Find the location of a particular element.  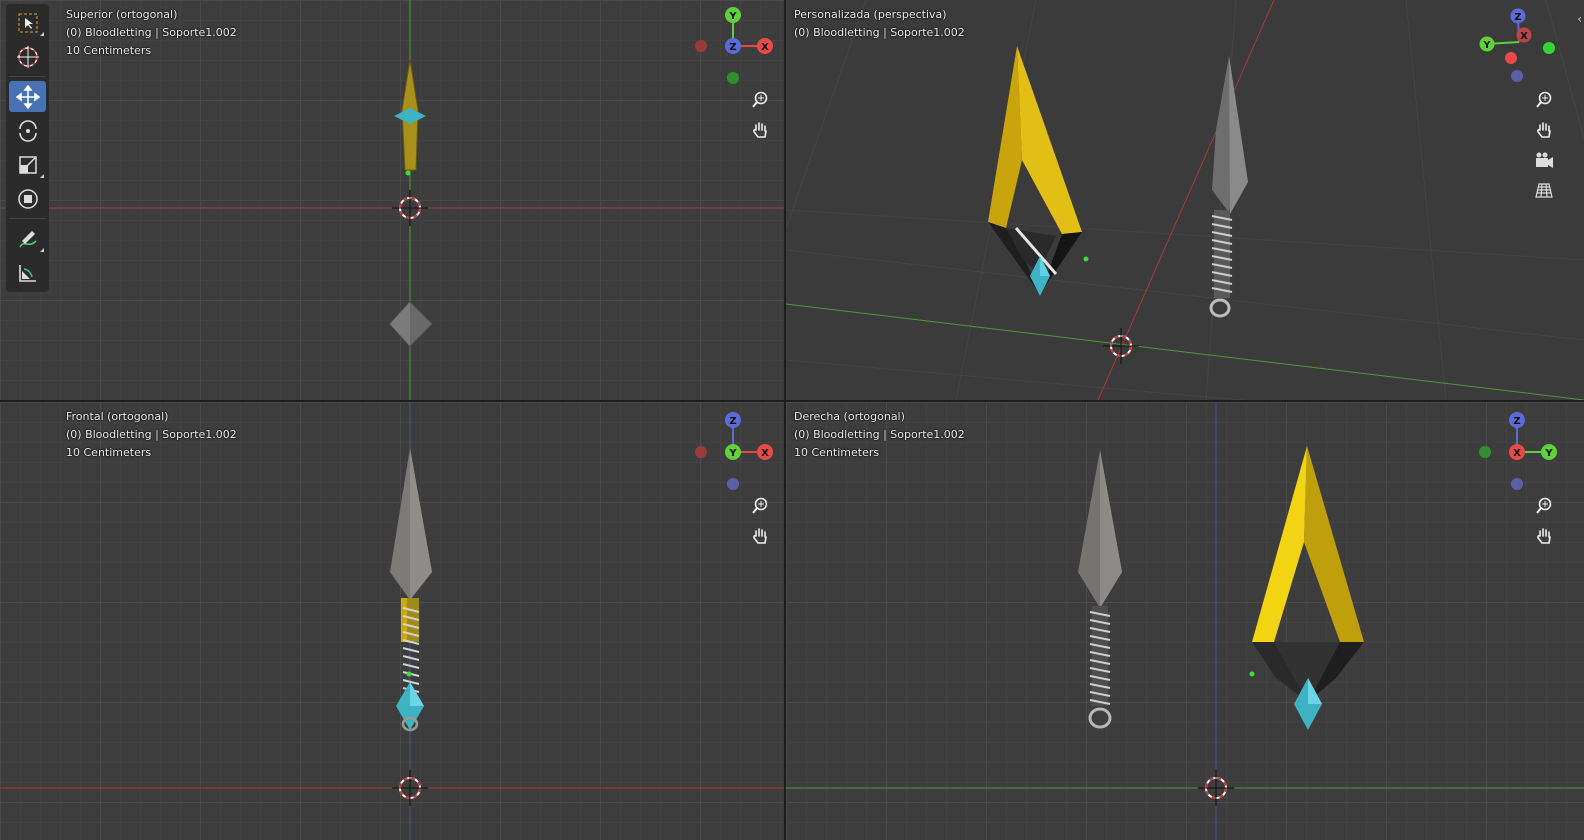

y-axis-line is located at coordinates (1185, 351).